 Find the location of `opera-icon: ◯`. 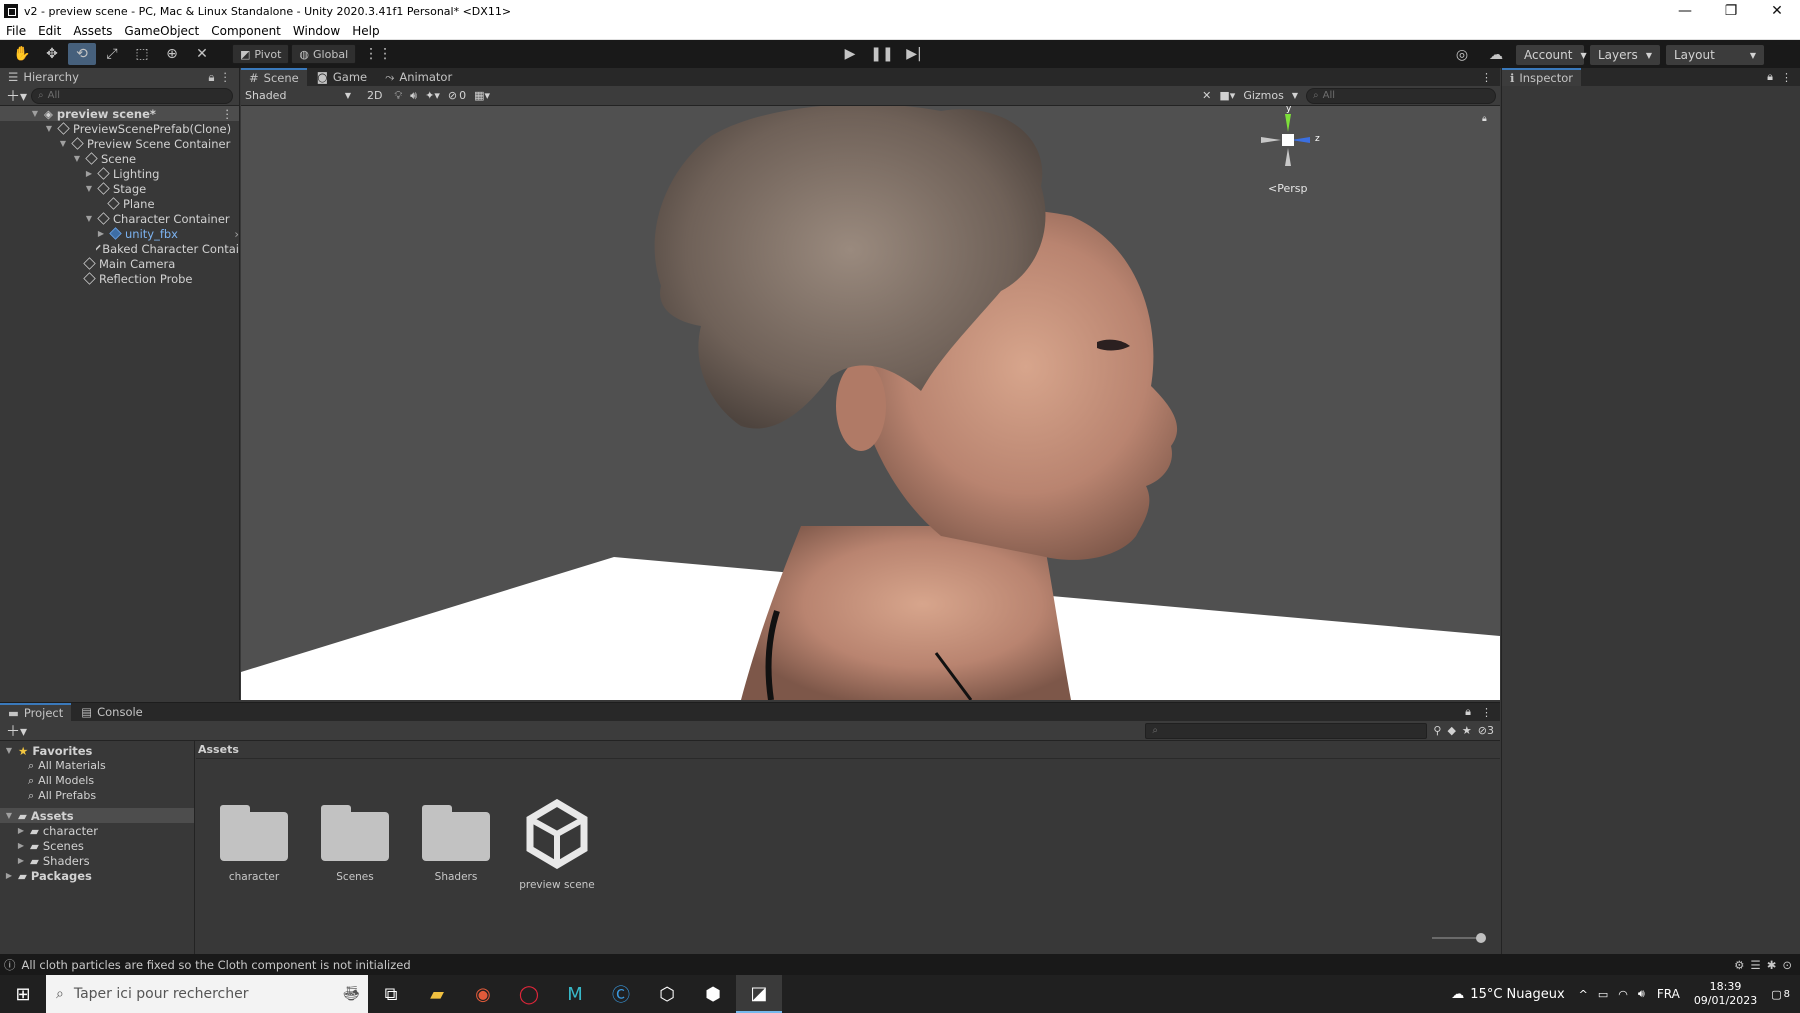

opera-icon: ◯ is located at coordinates (529, 994).